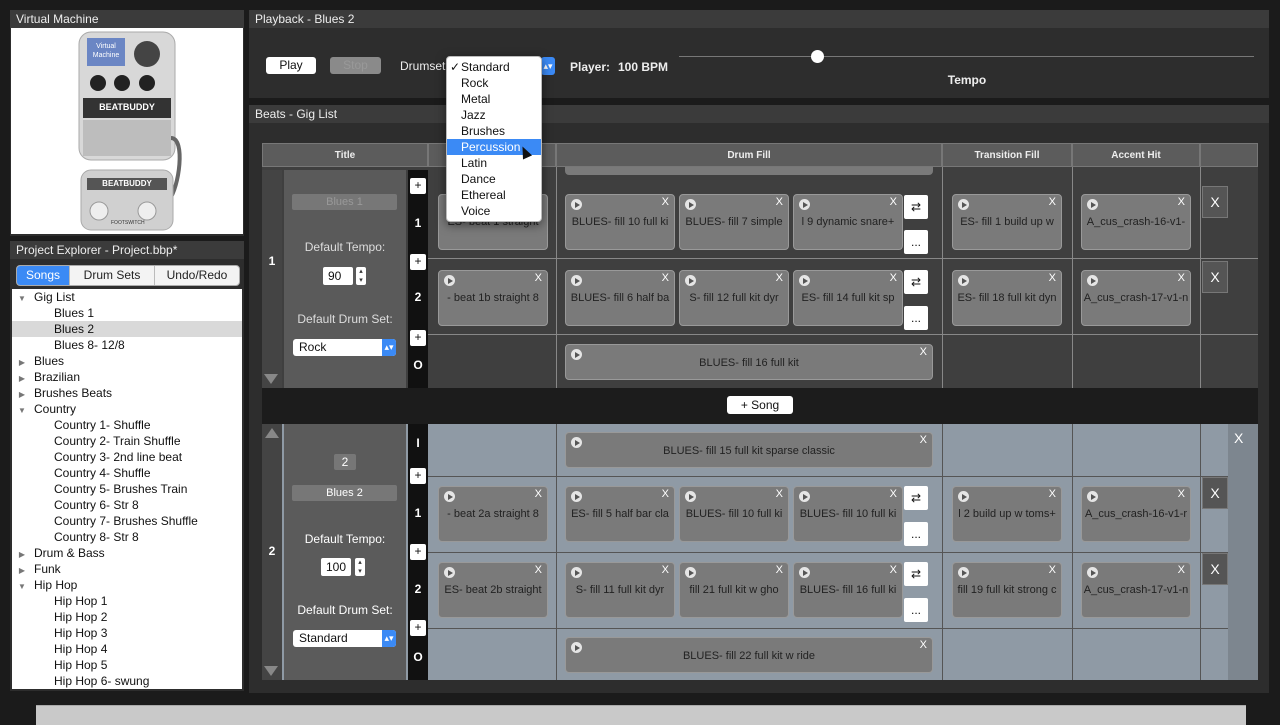 This screenshot has height=725, width=1280. Describe the element at coordinates (127, 457) in the screenshot. I see `tree-item: Country 3- 2nd line beat` at that location.